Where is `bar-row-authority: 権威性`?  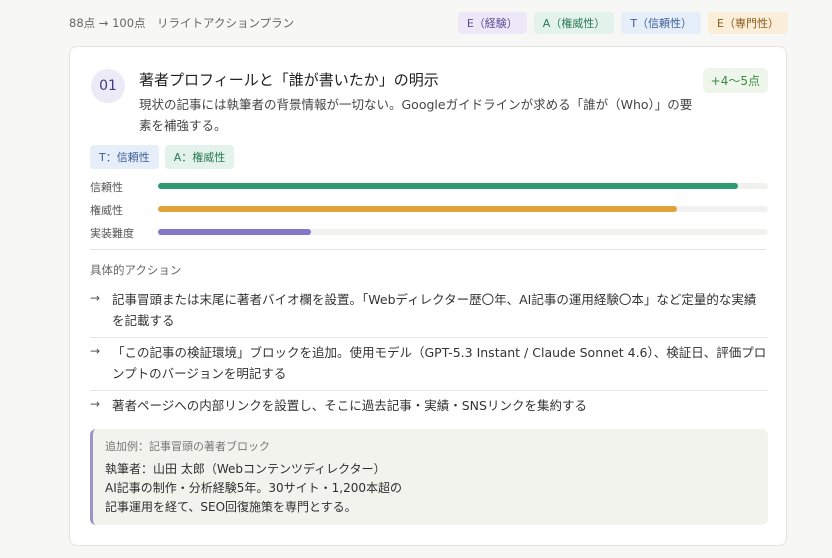
bar-row-authority: 権威性 is located at coordinates (429, 211).